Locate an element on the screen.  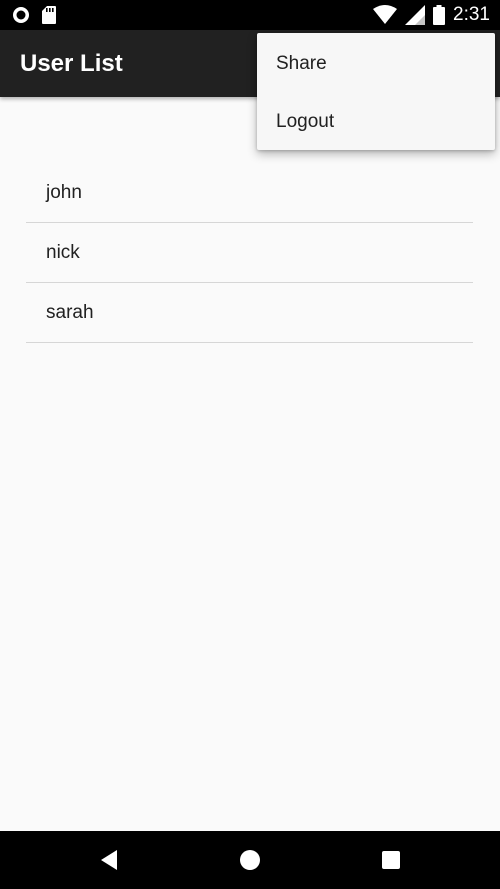
cell-signal-icon is located at coordinates (415, 15).